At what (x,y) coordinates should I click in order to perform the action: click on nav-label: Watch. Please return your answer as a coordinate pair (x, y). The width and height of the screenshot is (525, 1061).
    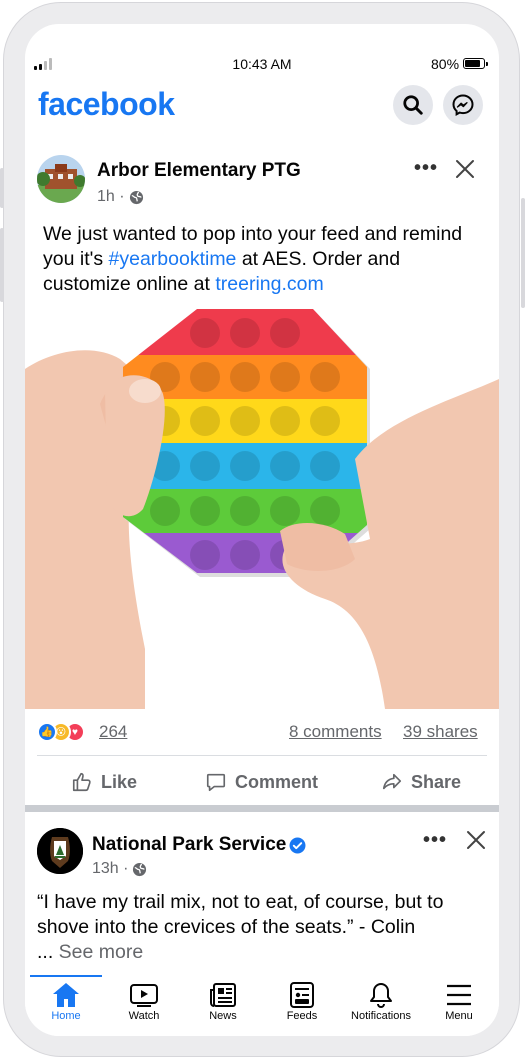
    Looking at the image, I should click on (144, 1016).